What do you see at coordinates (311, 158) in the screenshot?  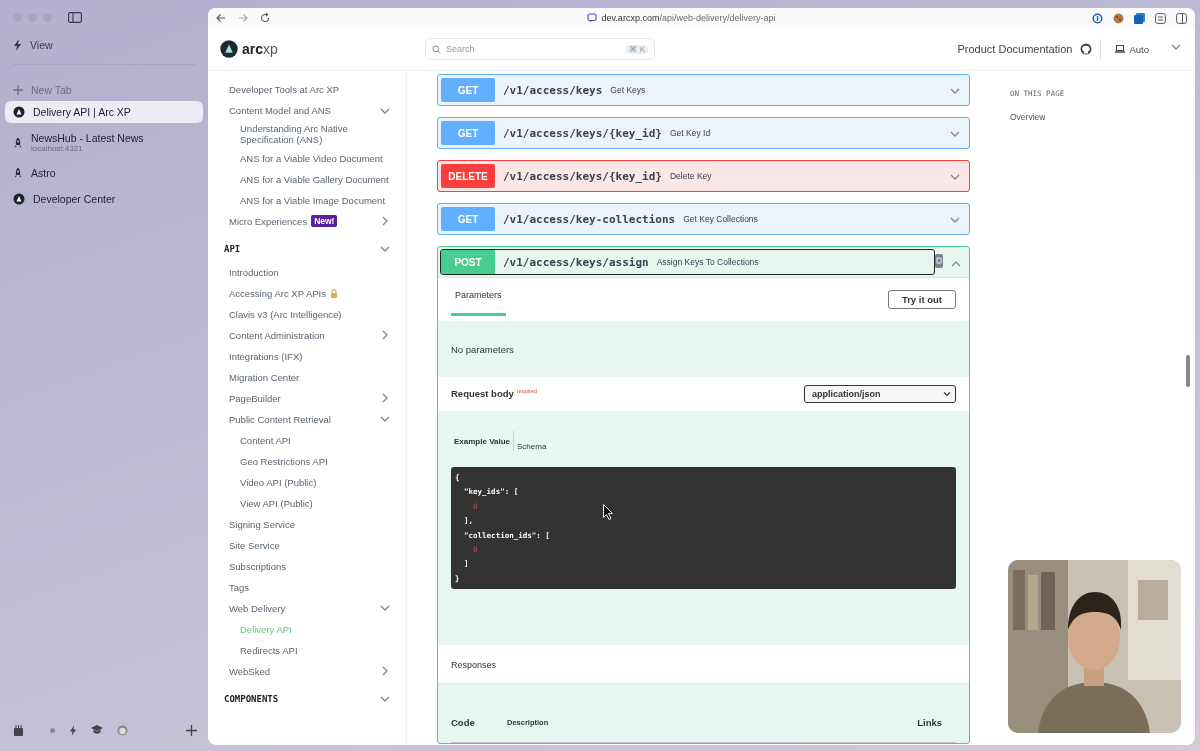 I see `nav-item: ANS for a Viable Video Document` at bounding box center [311, 158].